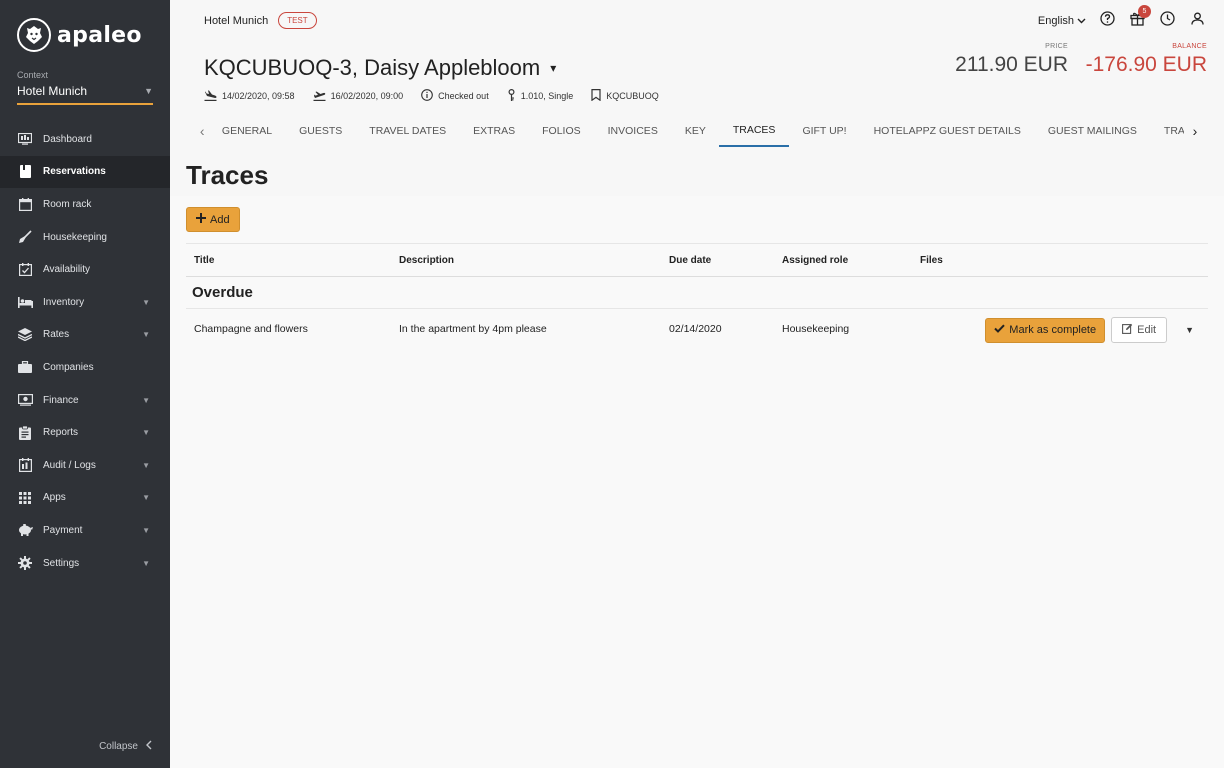 Image resolution: width=1224 pixels, height=768 pixels. Describe the element at coordinates (85, 400) in the screenshot. I see `sidebar-item-finance: Finance ▼` at that location.